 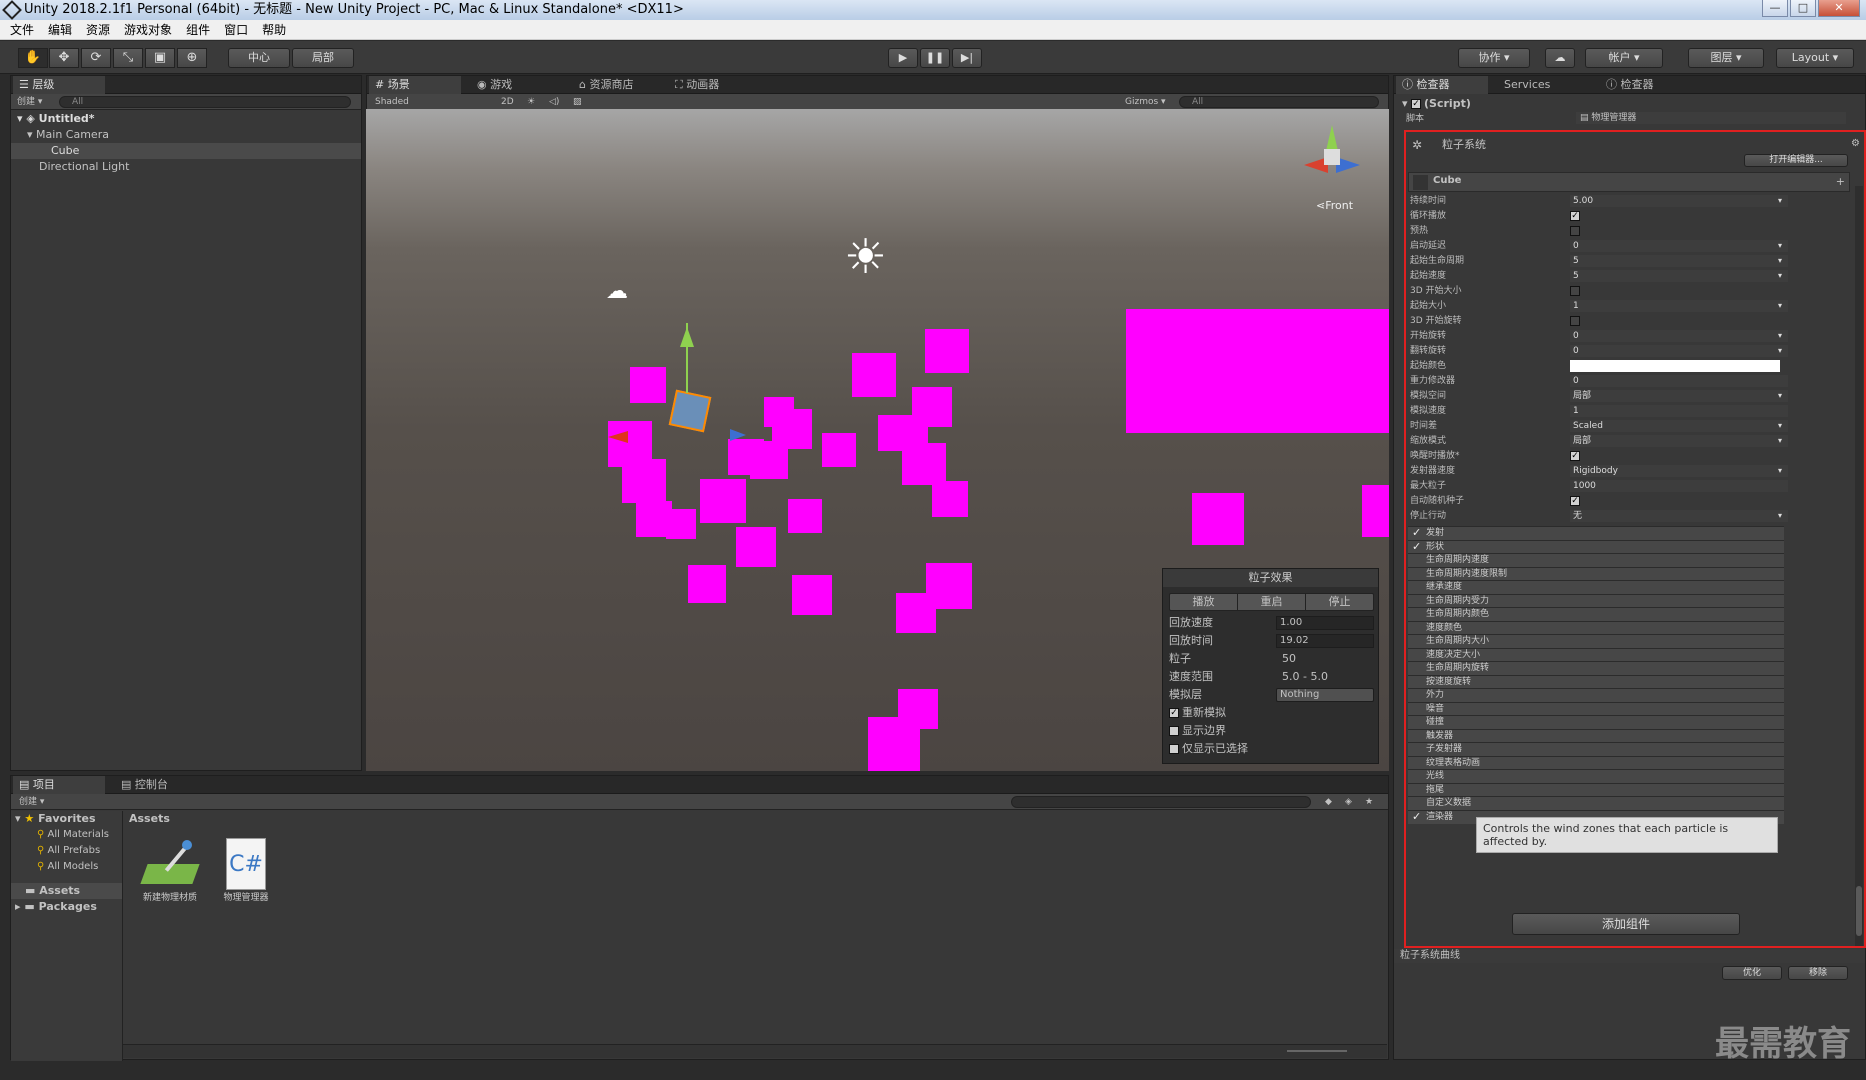 What do you see at coordinates (59, 85) in the screenshot?
I see `tab-hierarchy: ☰ 层级` at bounding box center [59, 85].